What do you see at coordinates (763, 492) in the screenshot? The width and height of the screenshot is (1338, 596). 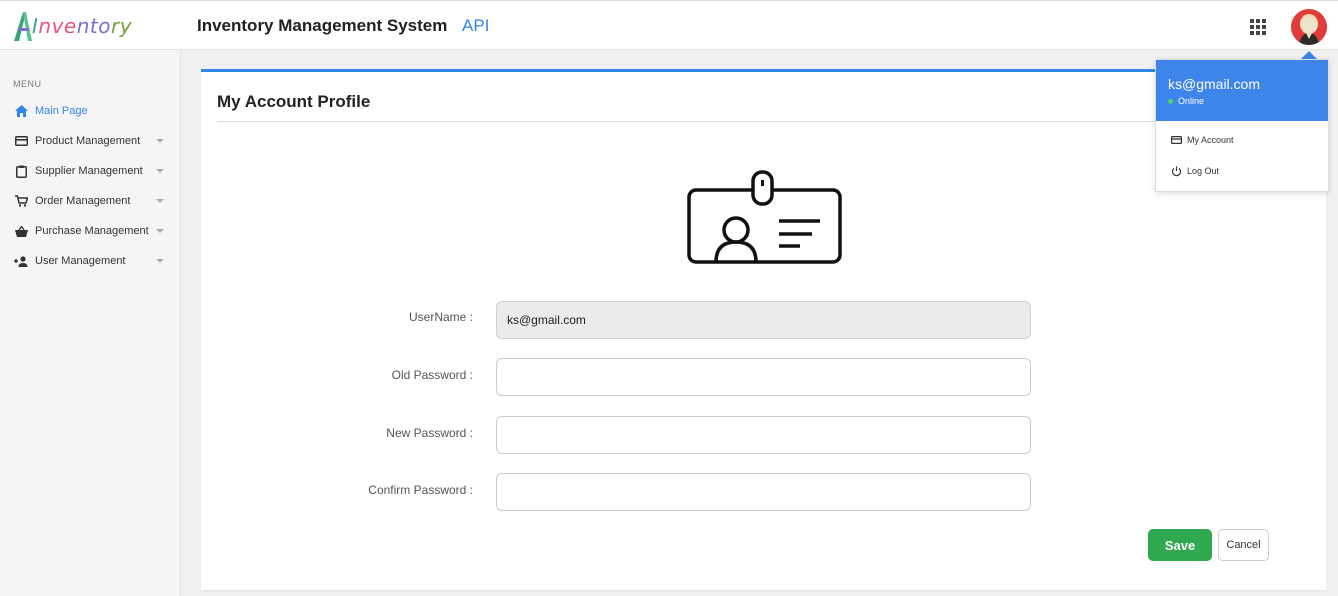 I see `confirm-password-field` at bounding box center [763, 492].